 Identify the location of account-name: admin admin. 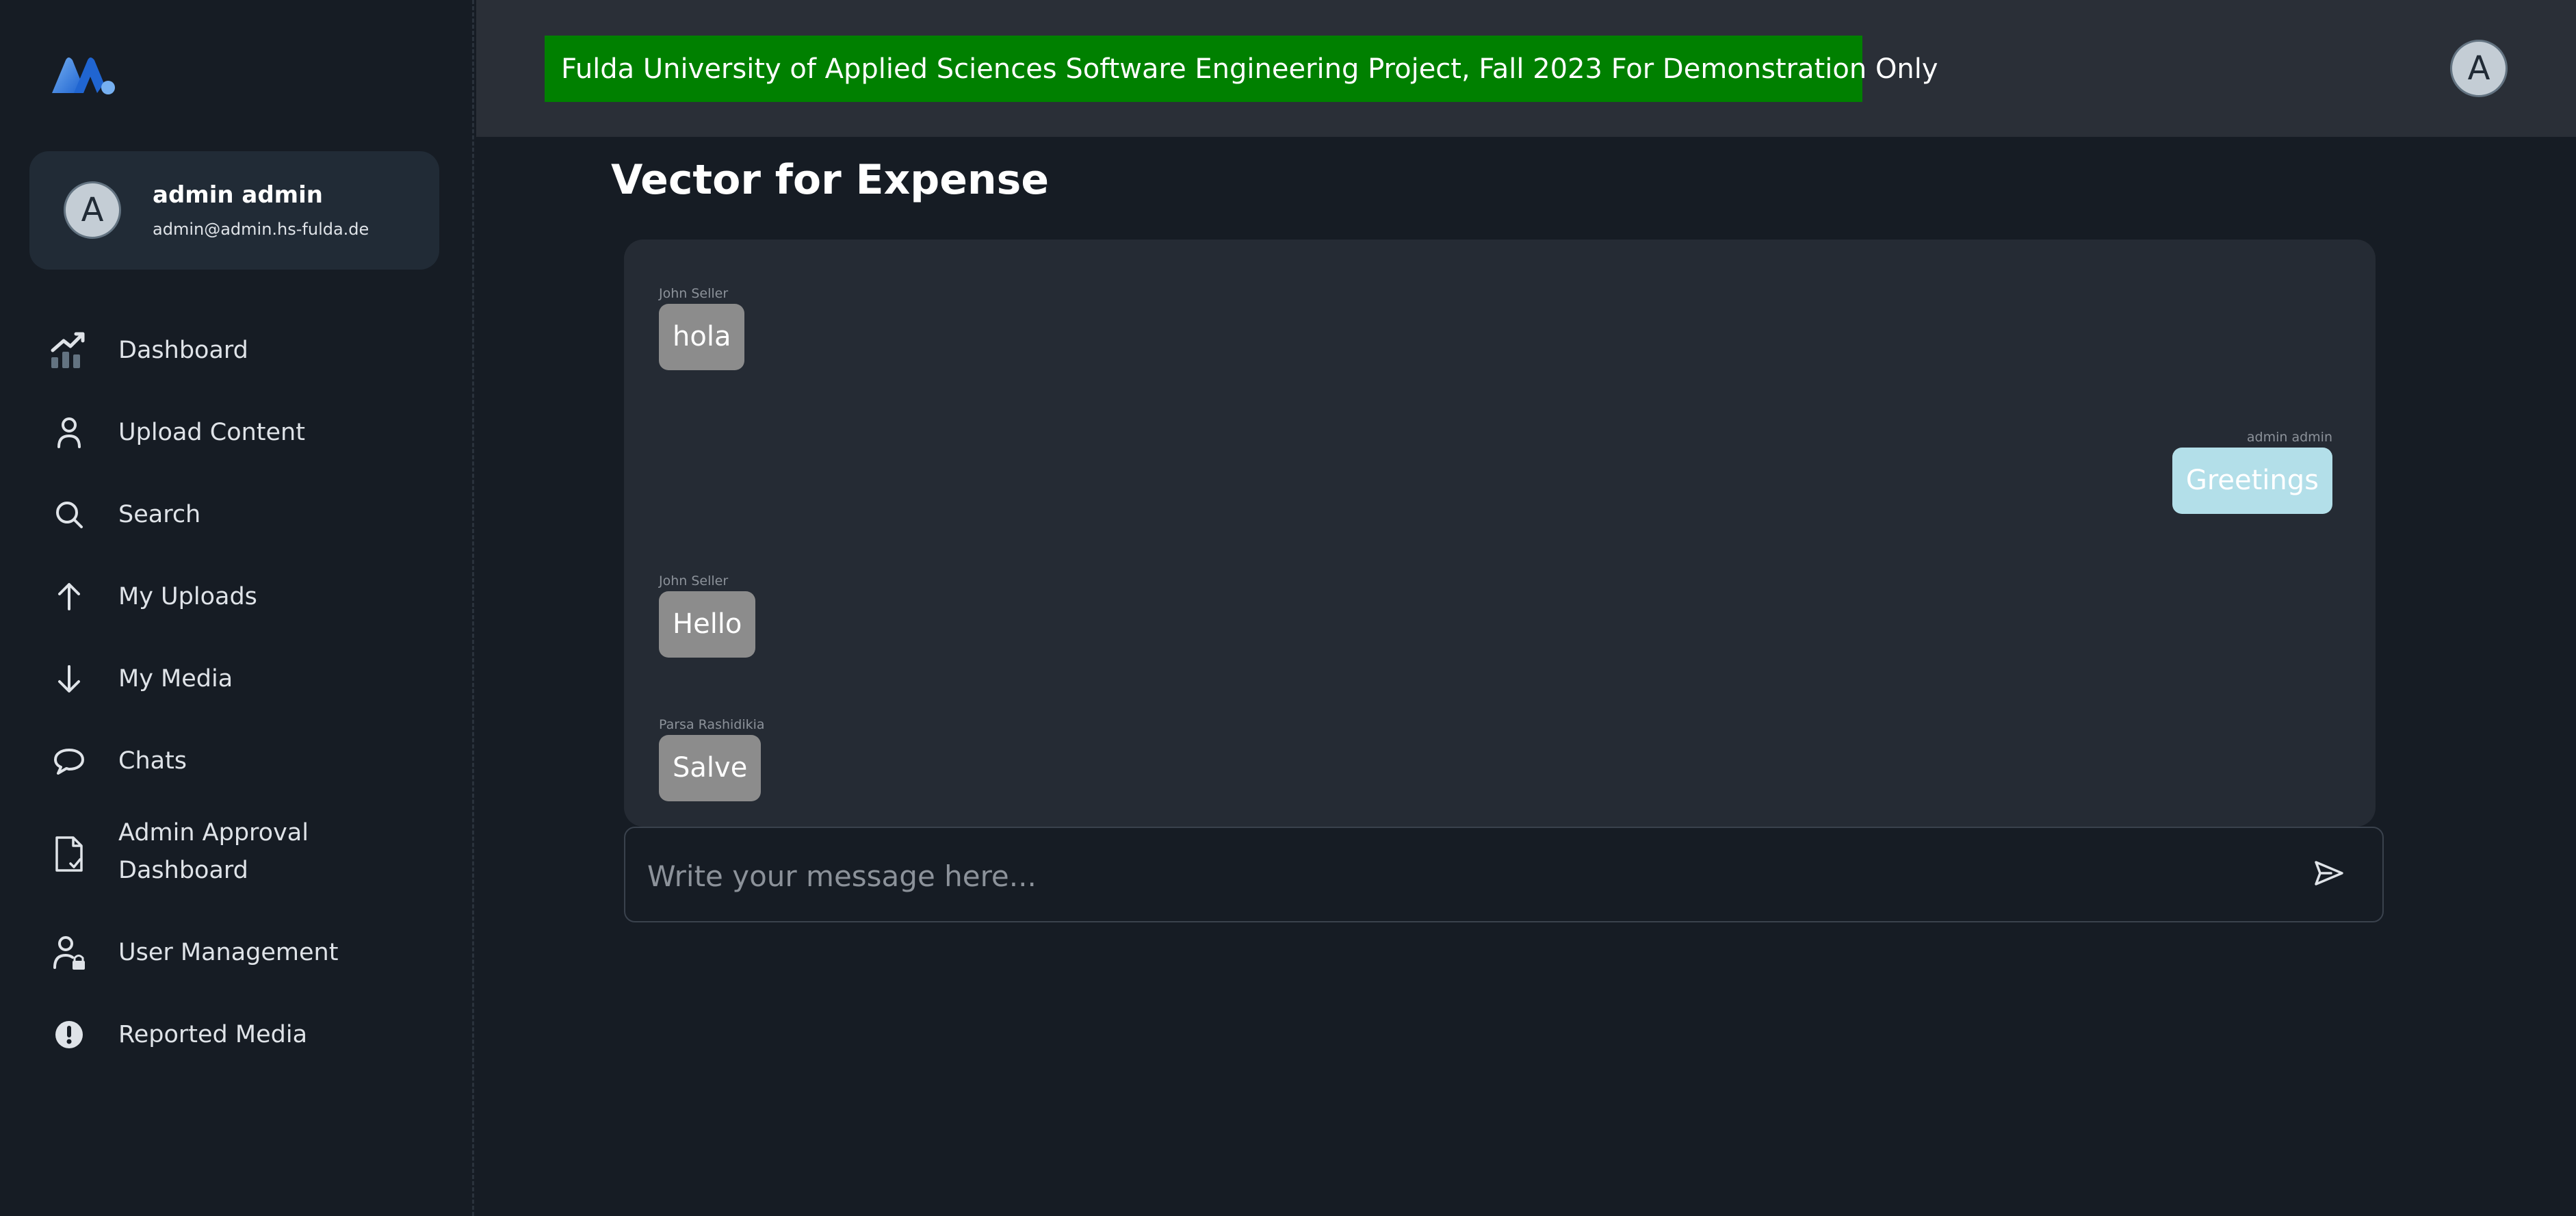
(238, 195).